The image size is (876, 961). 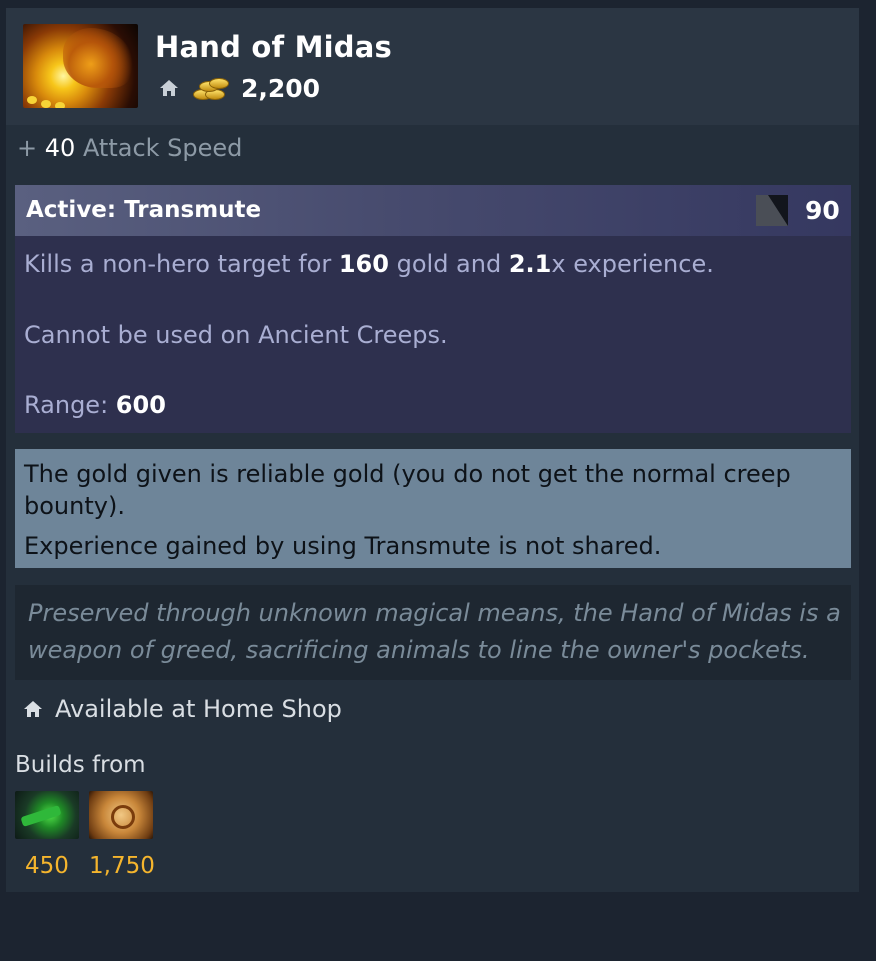 What do you see at coordinates (449, 264) in the screenshot?
I see `desc-text: gold and` at bounding box center [449, 264].